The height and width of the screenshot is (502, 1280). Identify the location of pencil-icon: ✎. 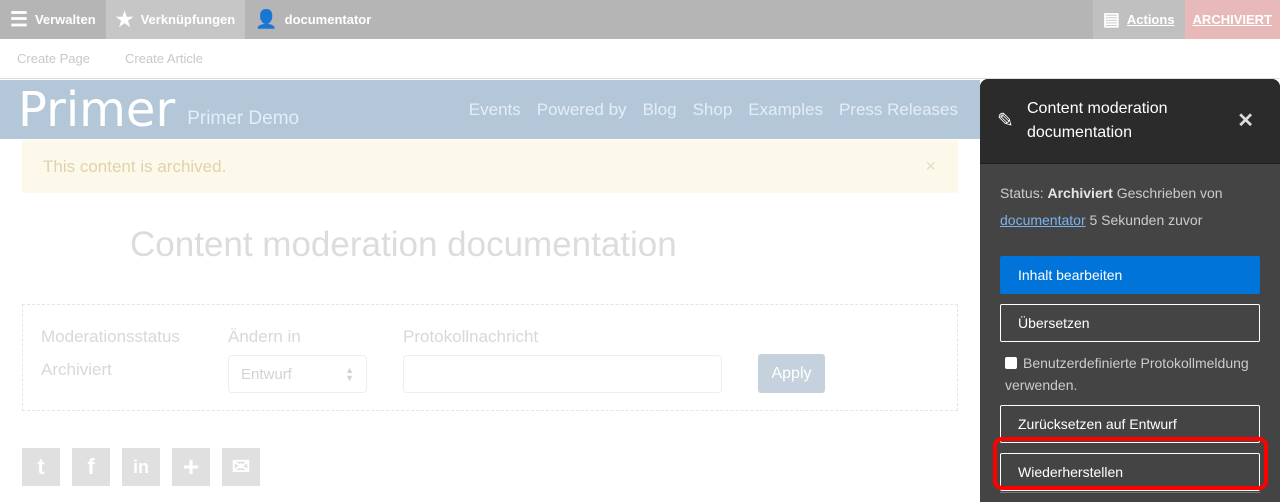
(1005, 121).